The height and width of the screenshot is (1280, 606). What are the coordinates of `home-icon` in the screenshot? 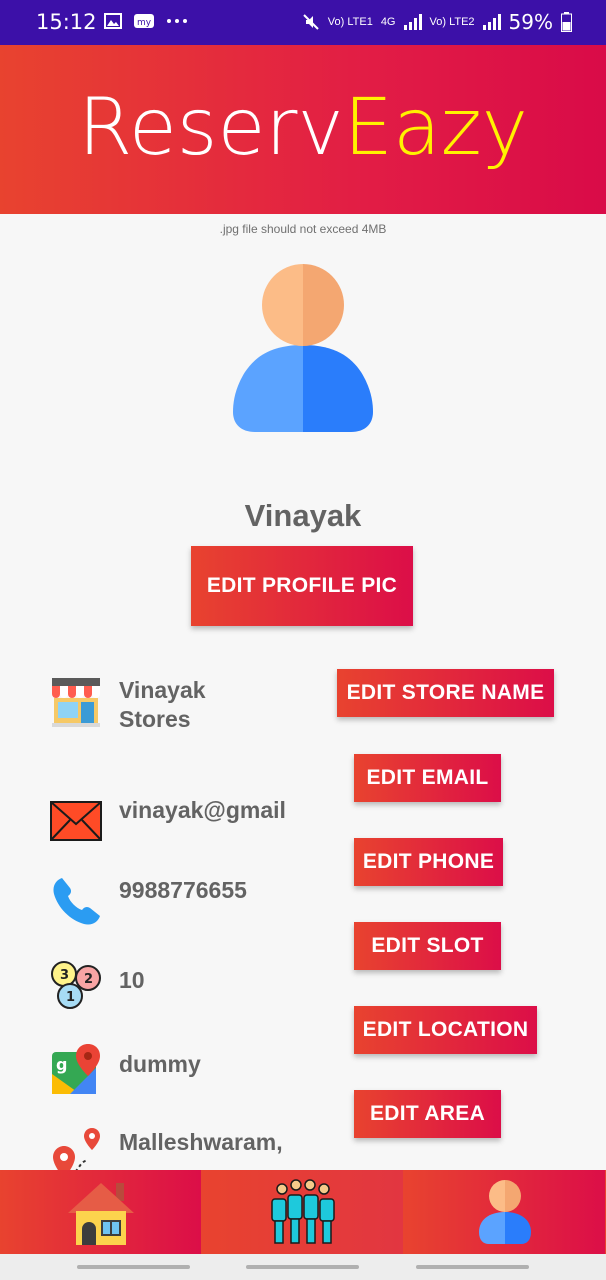 It's located at (100, 1214).